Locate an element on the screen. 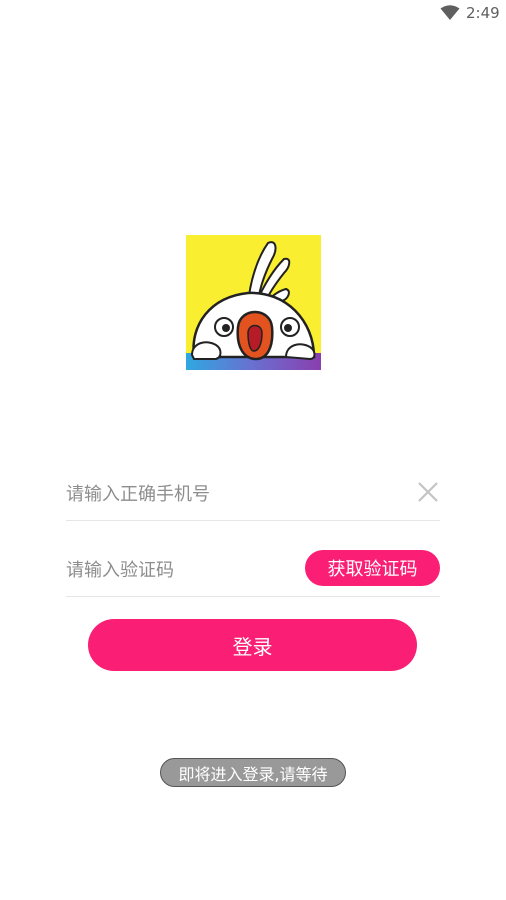  phone-input is located at coordinates (216, 494).